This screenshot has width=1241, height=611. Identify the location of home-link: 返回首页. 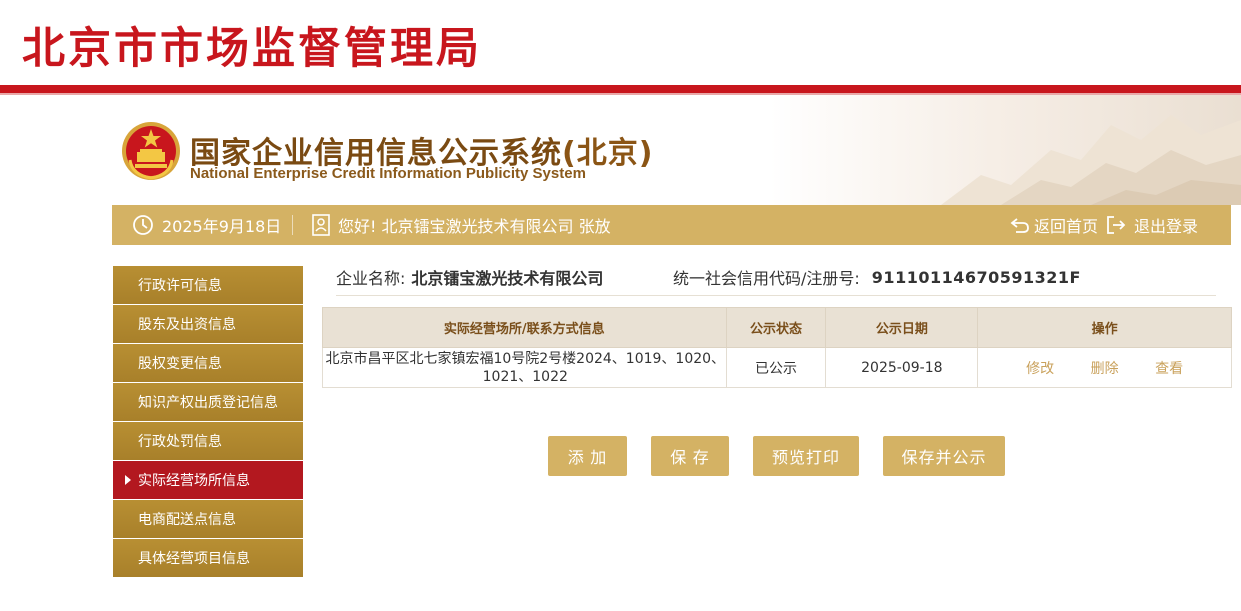
(1054, 225).